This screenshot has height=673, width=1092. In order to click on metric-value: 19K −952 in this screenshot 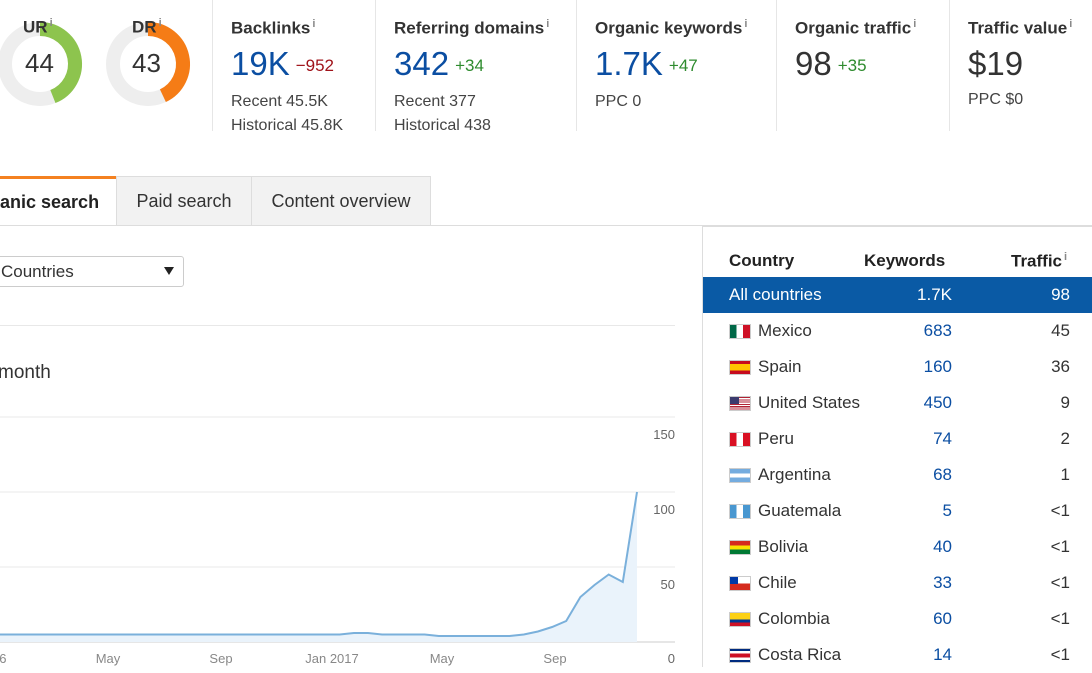, I will do `click(287, 64)`.